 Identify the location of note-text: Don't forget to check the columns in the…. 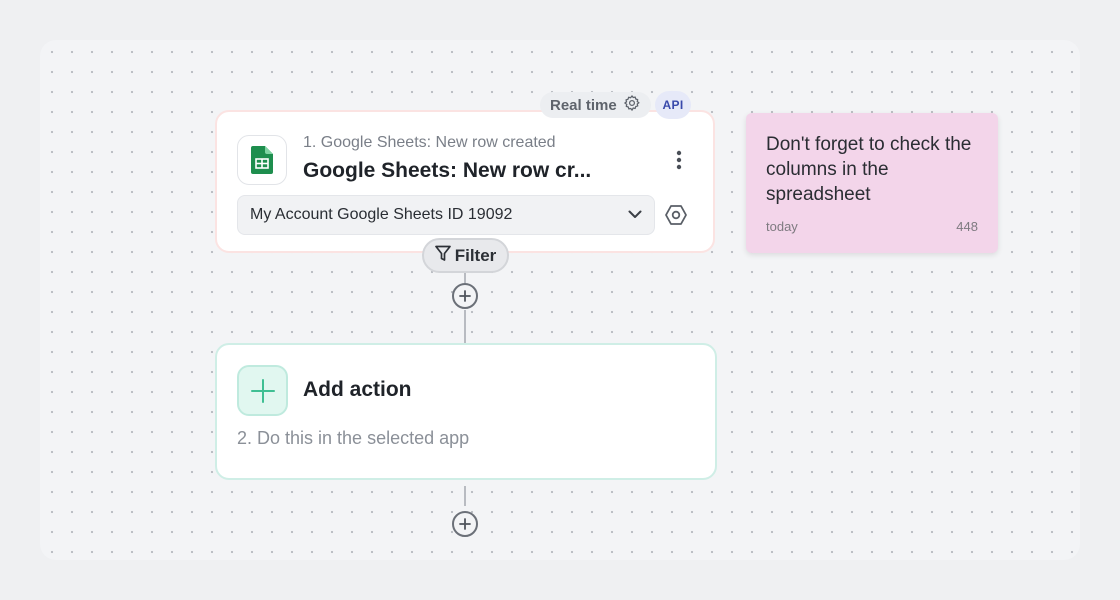
(869, 169).